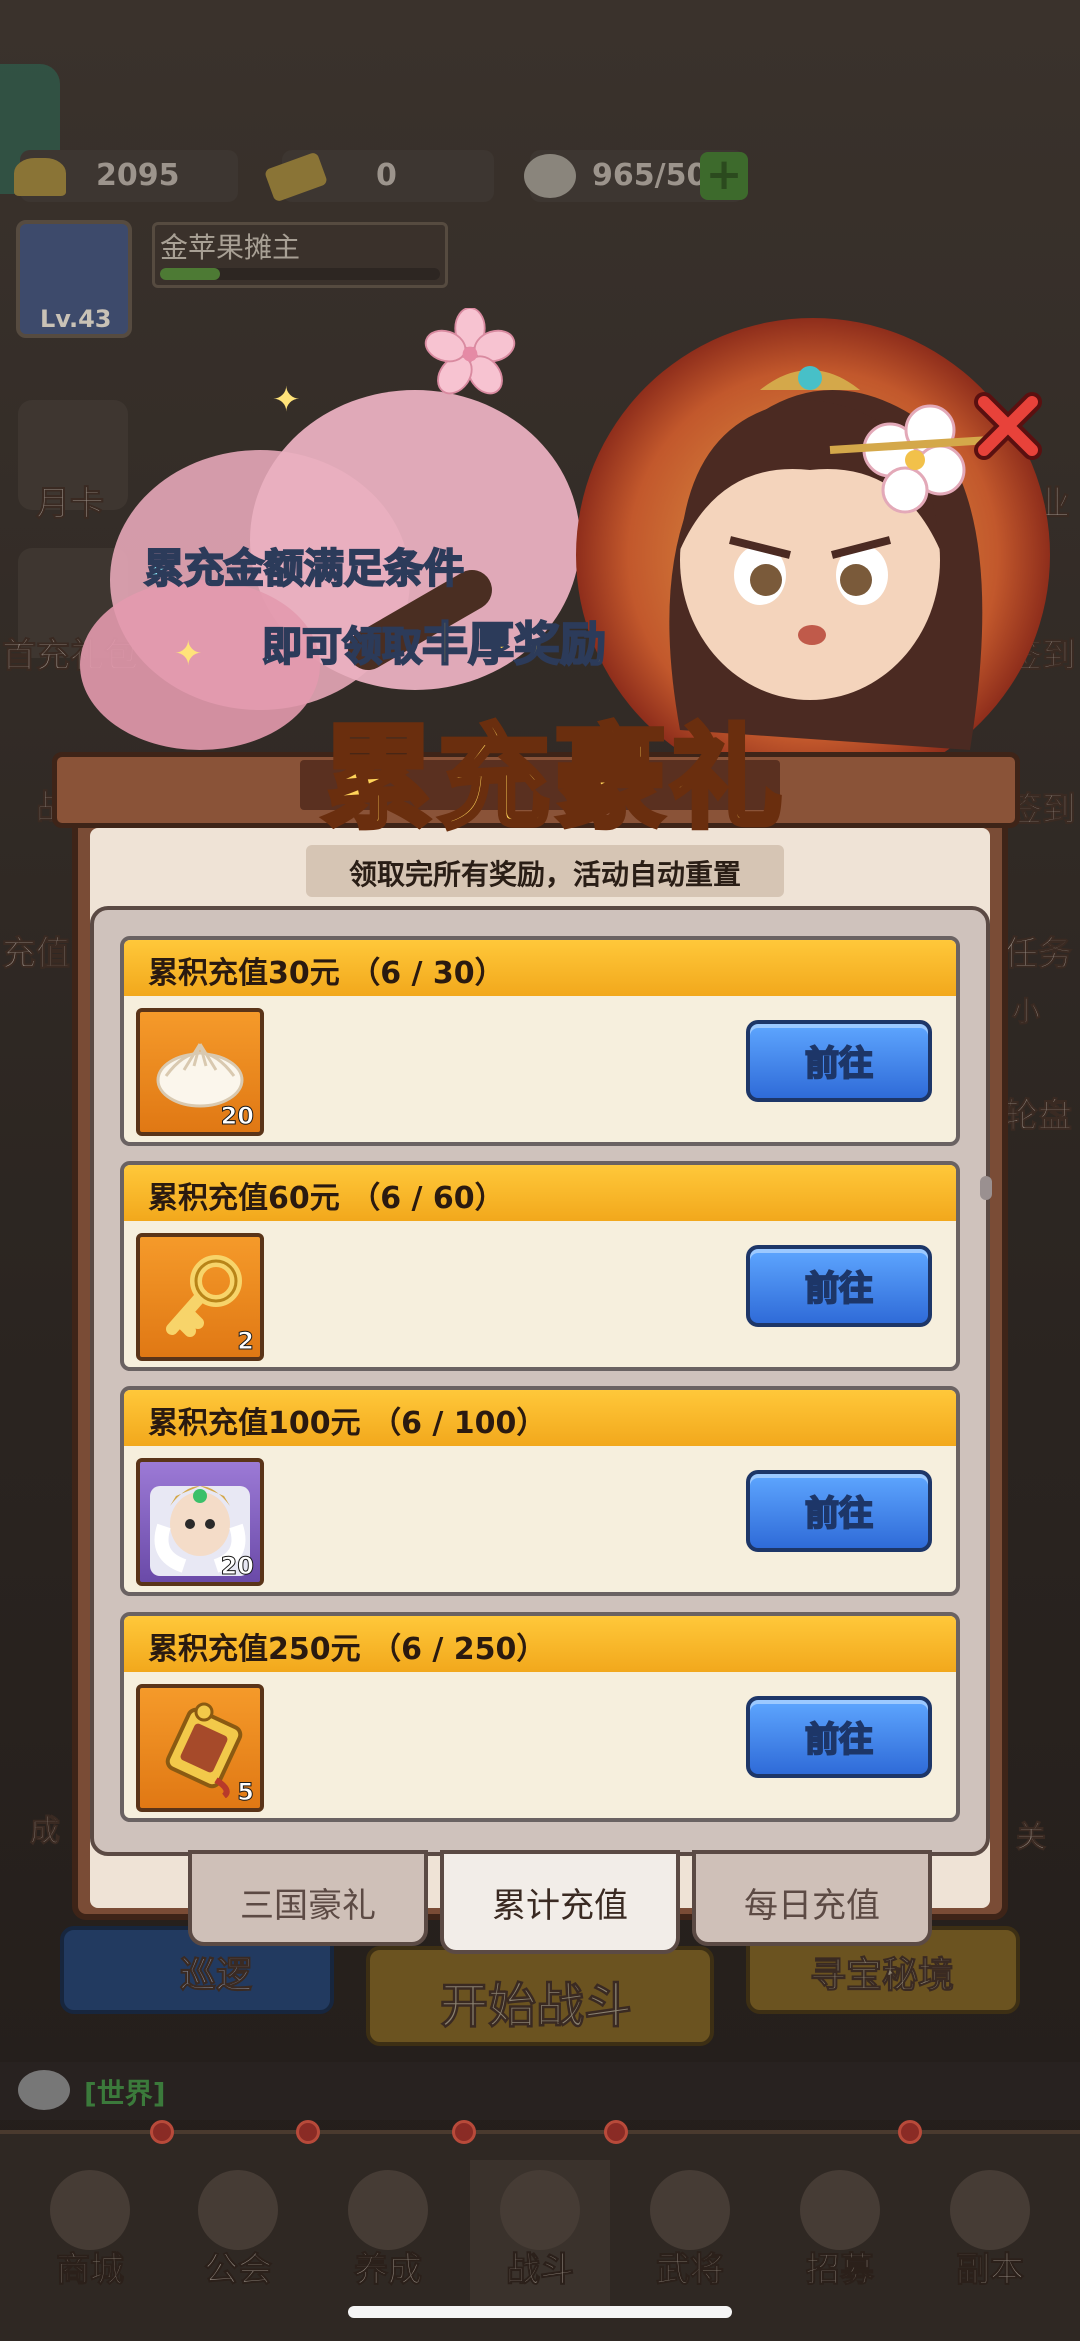  I want to click on start-battle-label: 开始战斗, so click(536, 2006).